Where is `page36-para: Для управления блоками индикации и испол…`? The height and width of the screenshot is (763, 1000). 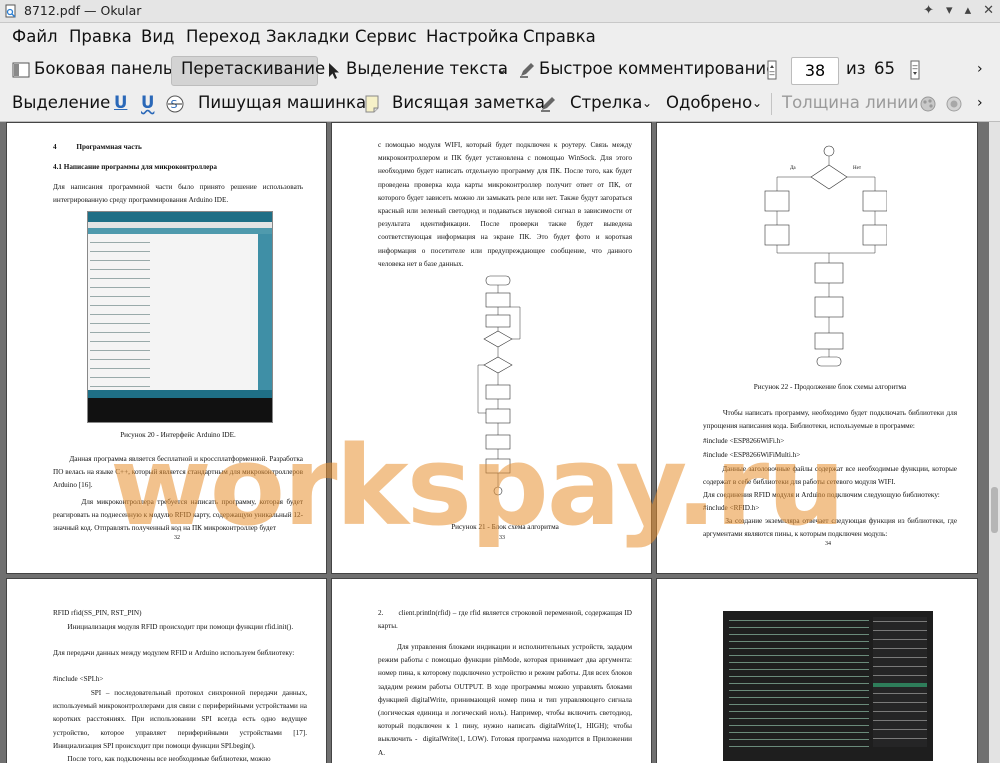 page36-para: Для управления блоками индикации и испол… is located at coordinates (506, 700).